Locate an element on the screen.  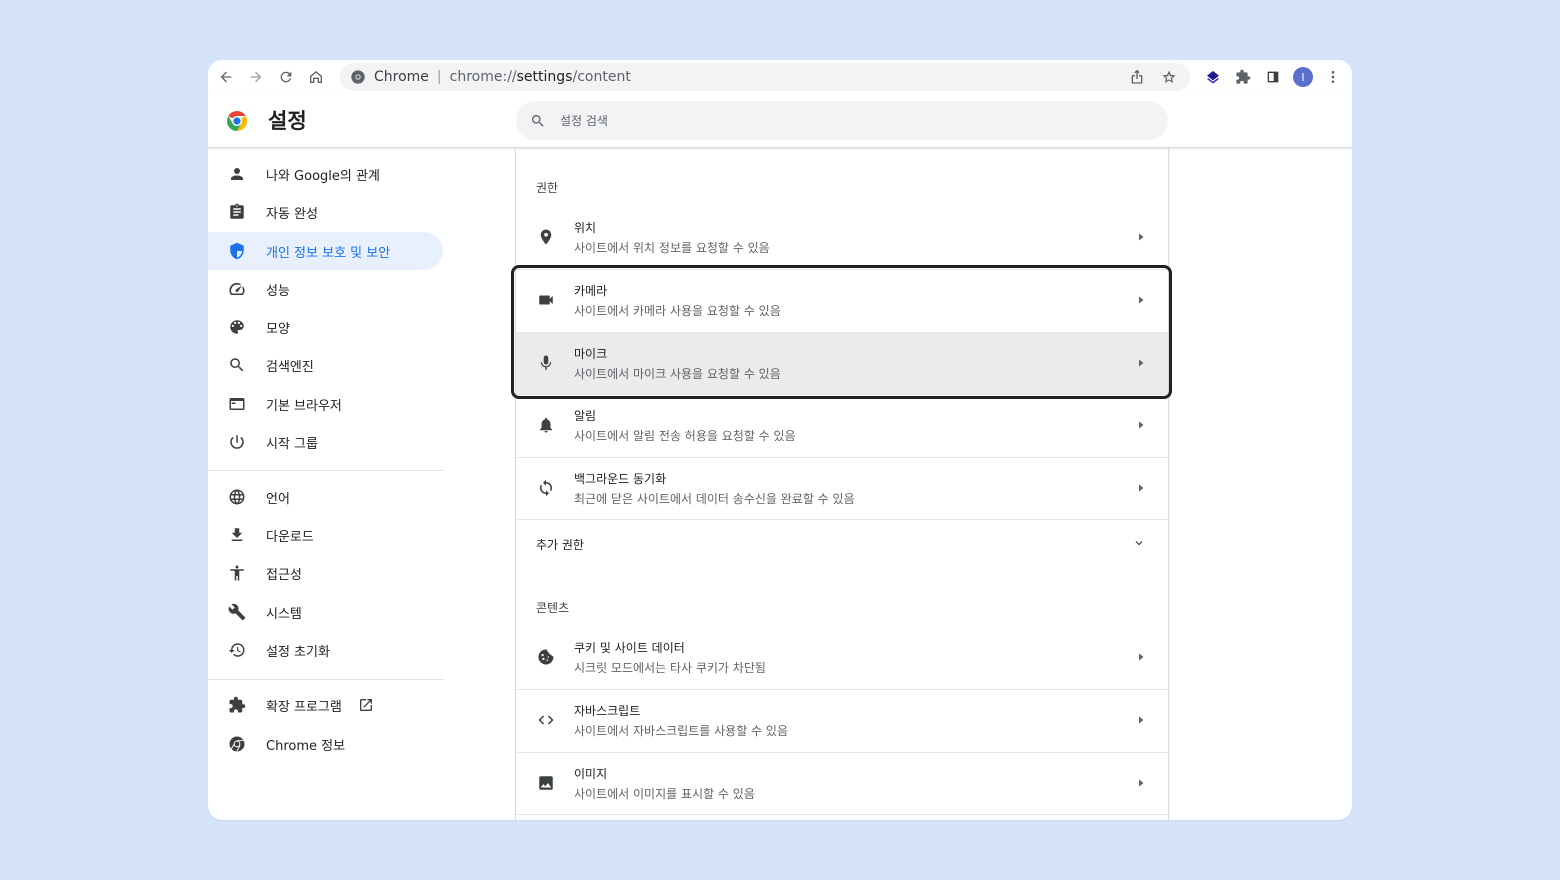
sidebar-item-privacy-security: 개인 정보 보호 및 보안 is located at coordinates (325, 251).